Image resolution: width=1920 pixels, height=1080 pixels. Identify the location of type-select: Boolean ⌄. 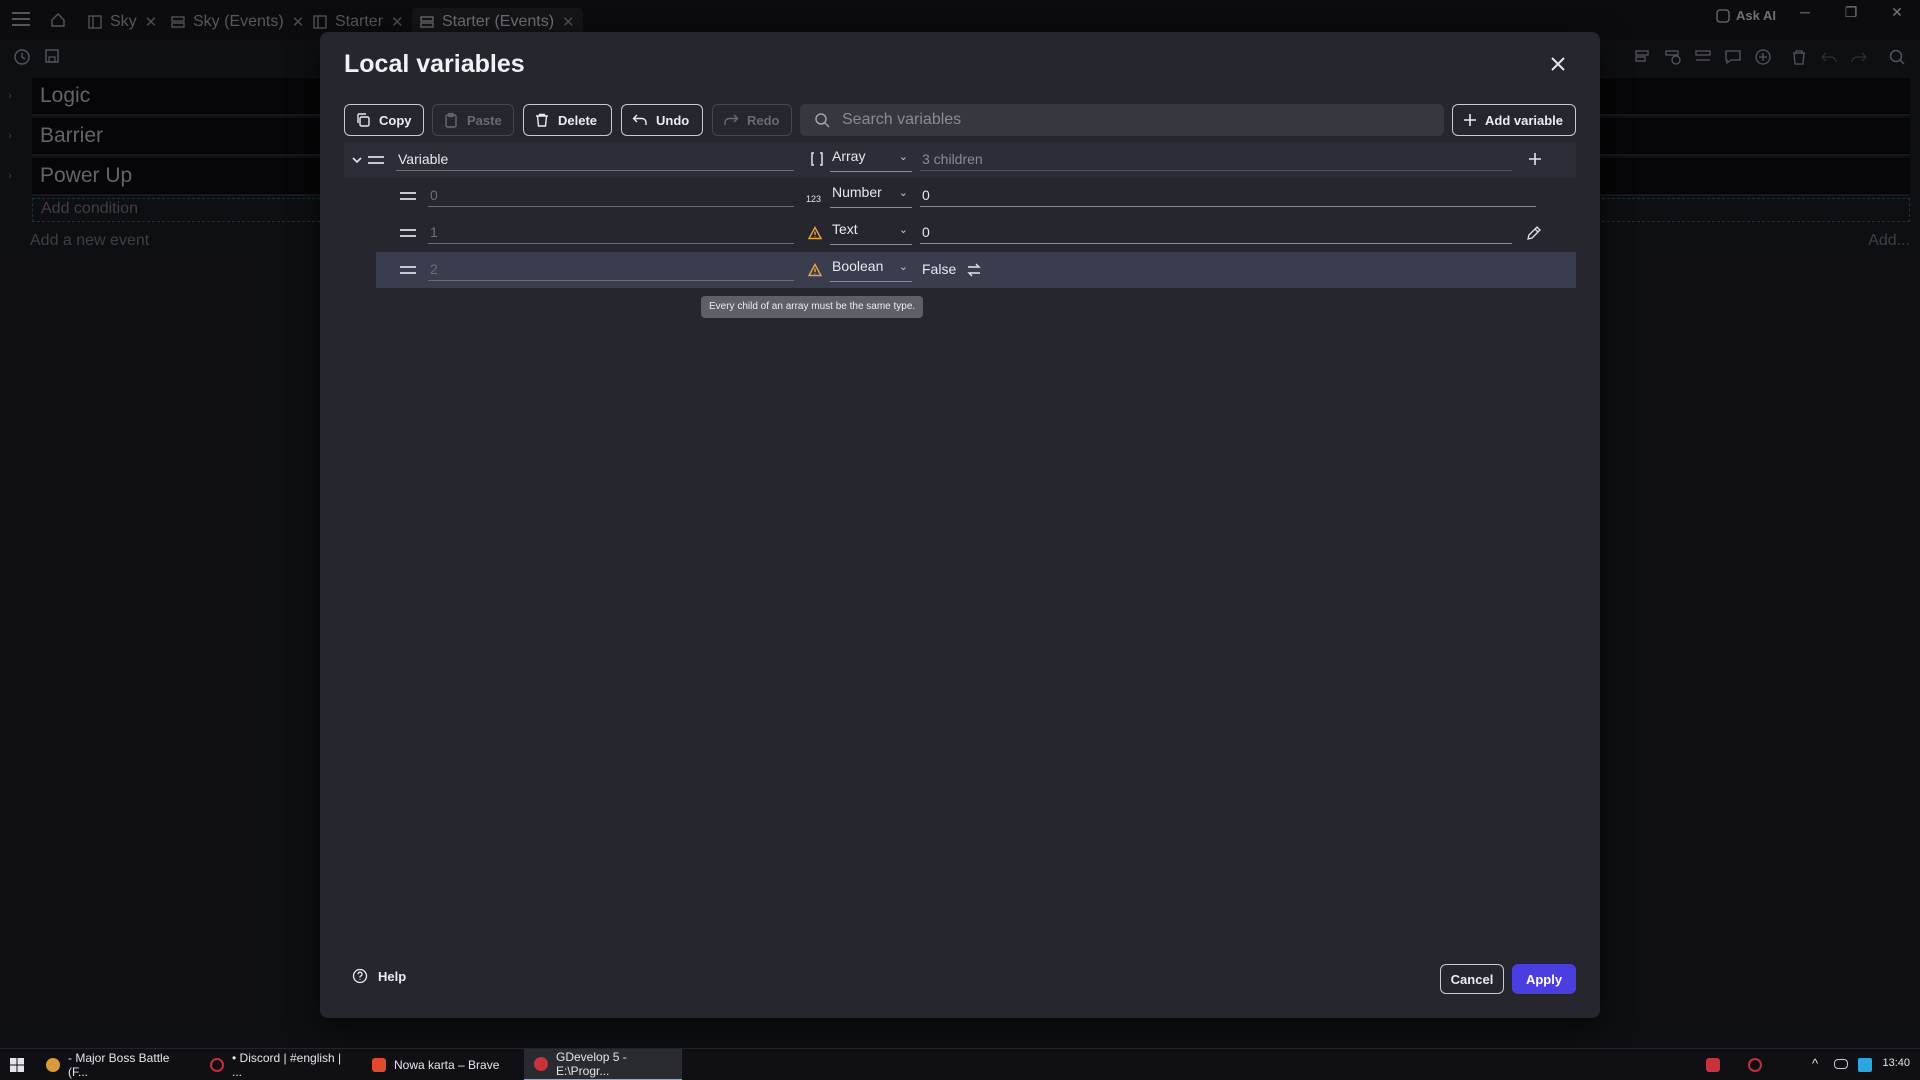
(871, 270).